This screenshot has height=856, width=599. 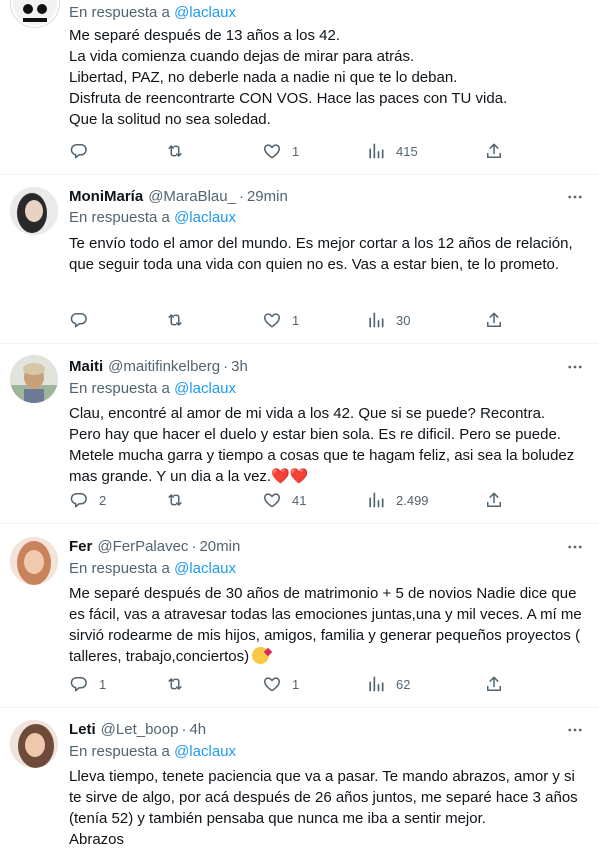 What do you see at coordinates (267, 197) in the screenshot?
I see `timestamp: 29min` at bounding box center [267, 197].